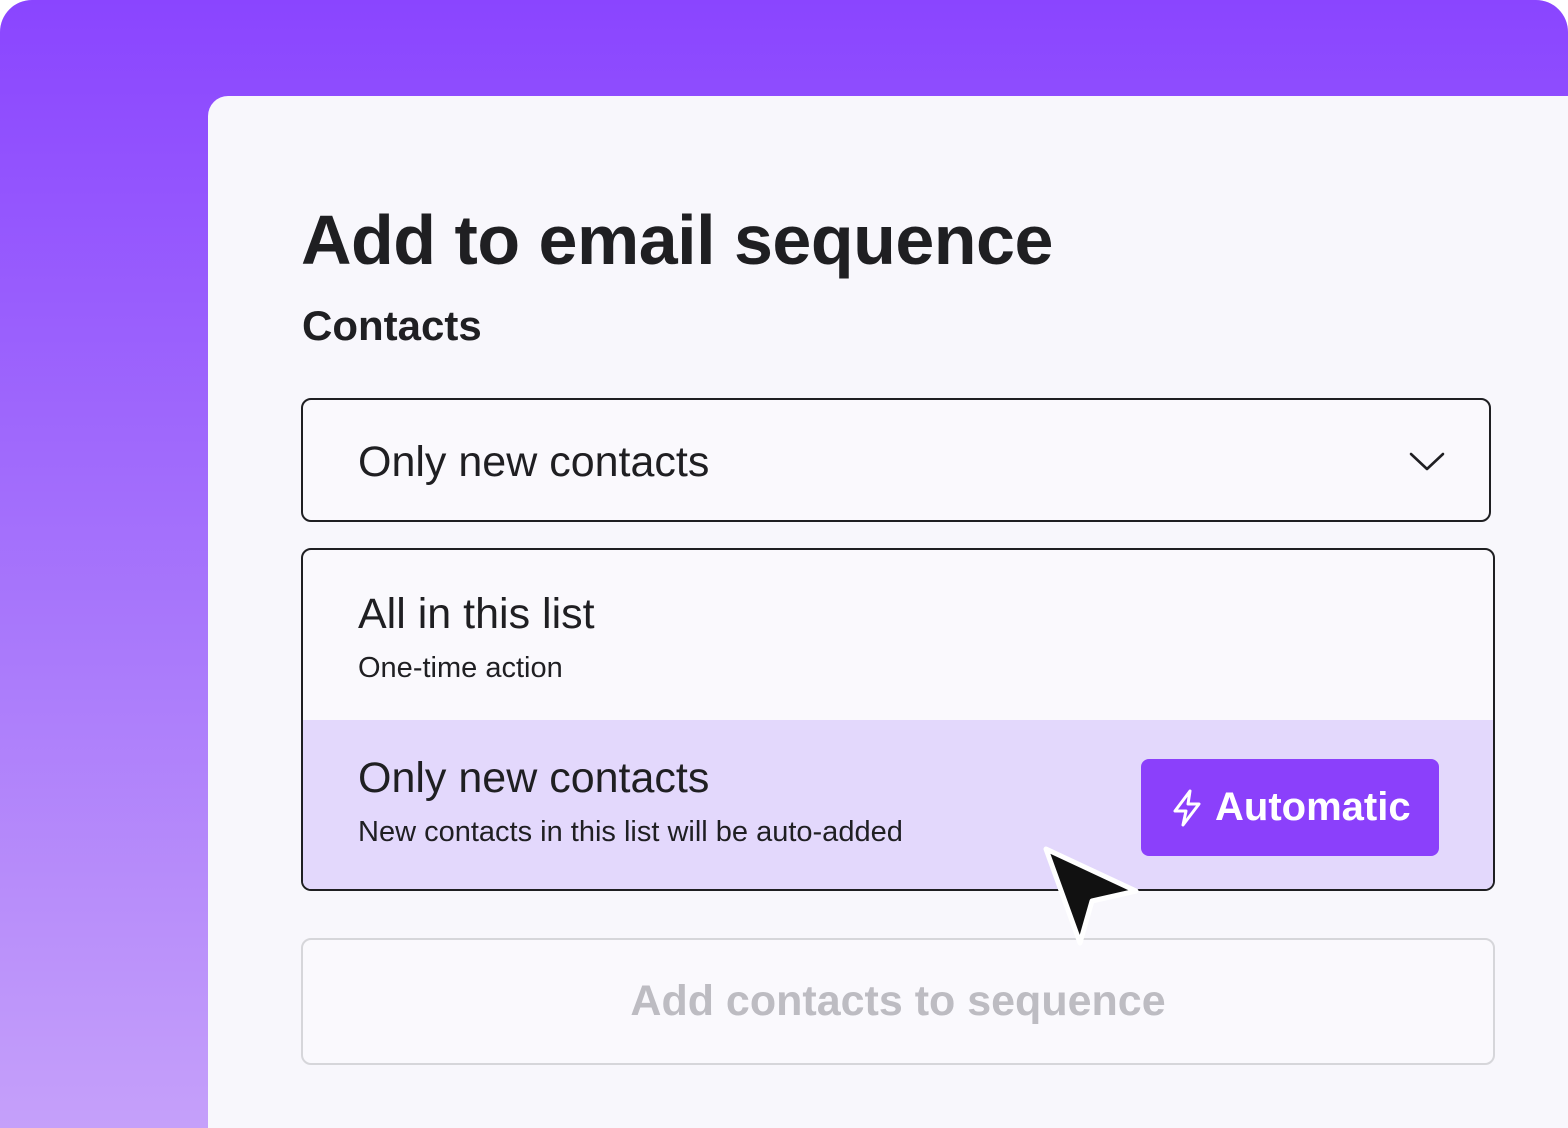 The height and width of the screenshot is (1128, 1568). I want to click on mouse-cursor-icon, so click(1091, 896).